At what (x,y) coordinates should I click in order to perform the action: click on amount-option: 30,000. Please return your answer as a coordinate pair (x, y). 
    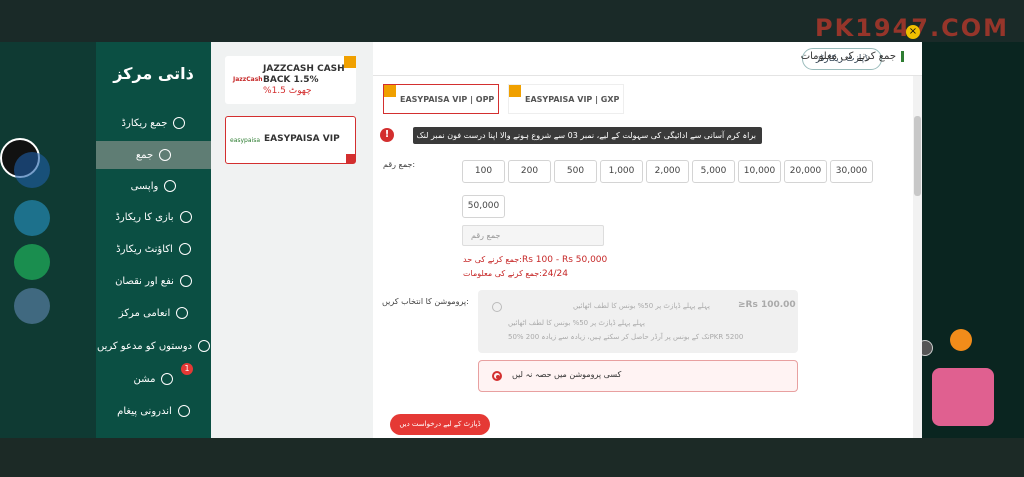
    Looking at the image, I should click on (851, 171).